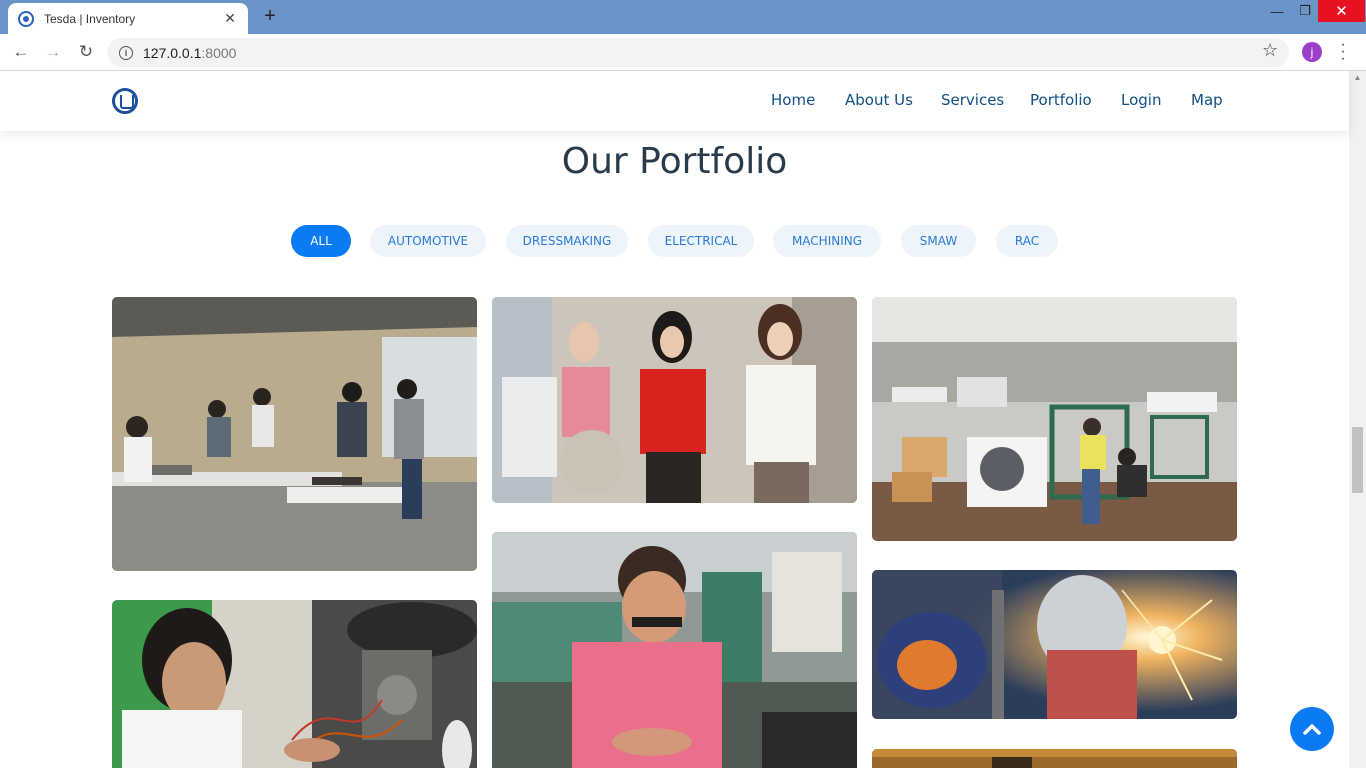 The height and width of the screenshot is (768, 1366). Describe the element at coordinates (1061, 100) in the screenshot. I see `nav-portfolio: Portfolio` at that location.